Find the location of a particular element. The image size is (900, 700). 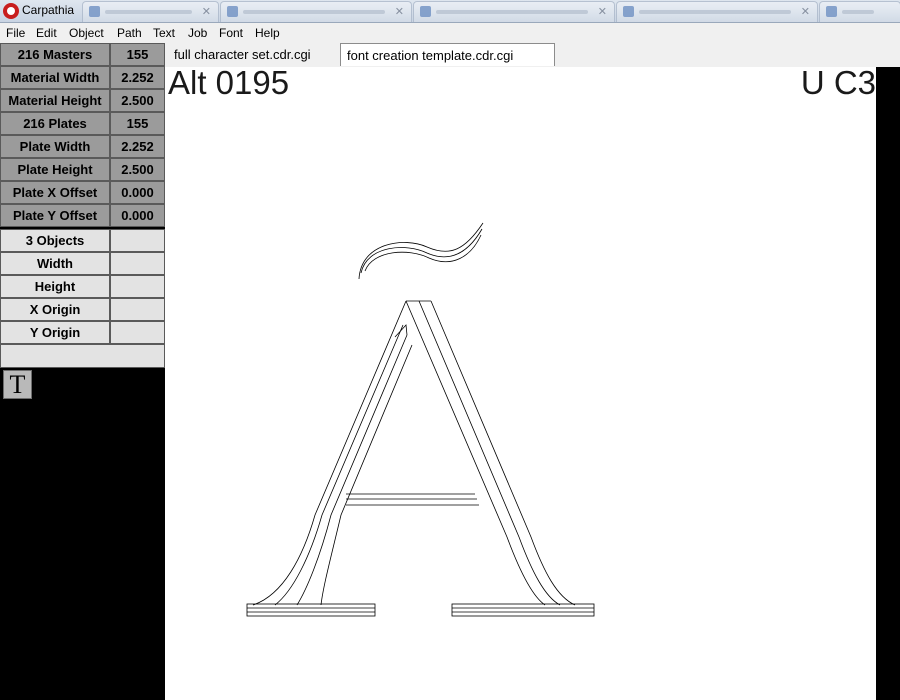

panel-label: Width is located at coordinates (55, 263).